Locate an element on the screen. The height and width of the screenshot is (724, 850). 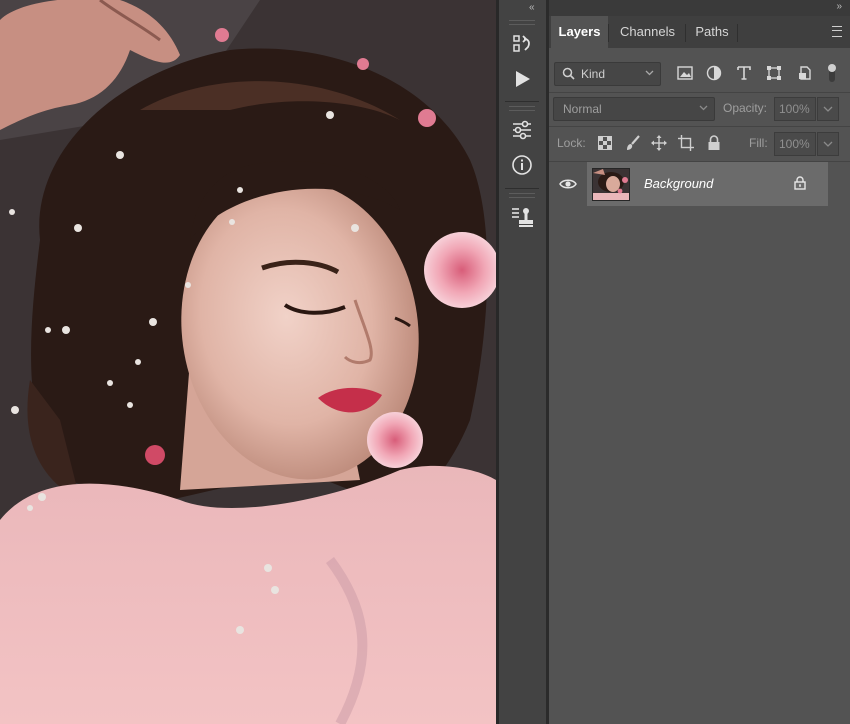
opacity-label: Opacity: is located at coordinates (745, 108).